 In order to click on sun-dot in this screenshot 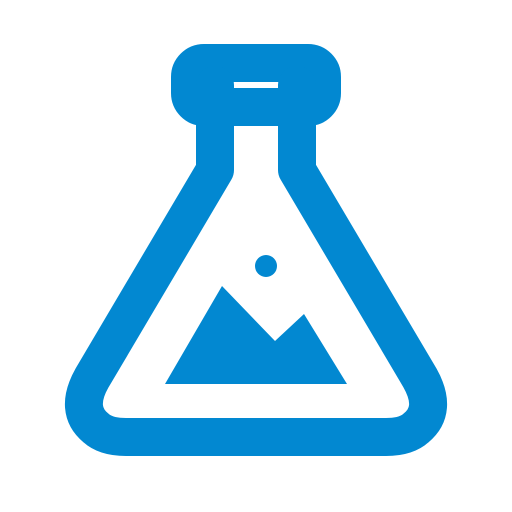, I will do `click(266, 266)`.